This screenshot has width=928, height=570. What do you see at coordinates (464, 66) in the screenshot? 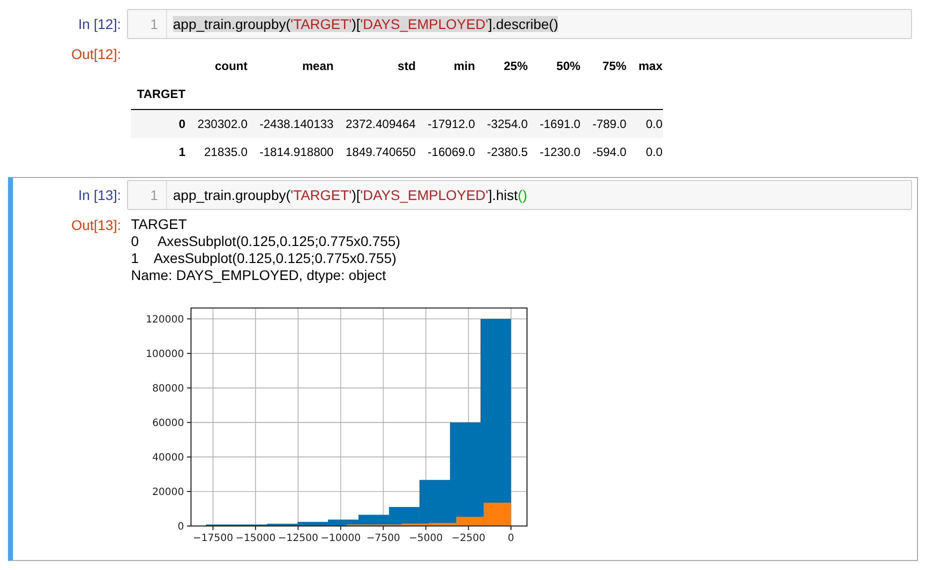
I see `column-header: min` at bounding box center [464, 66].